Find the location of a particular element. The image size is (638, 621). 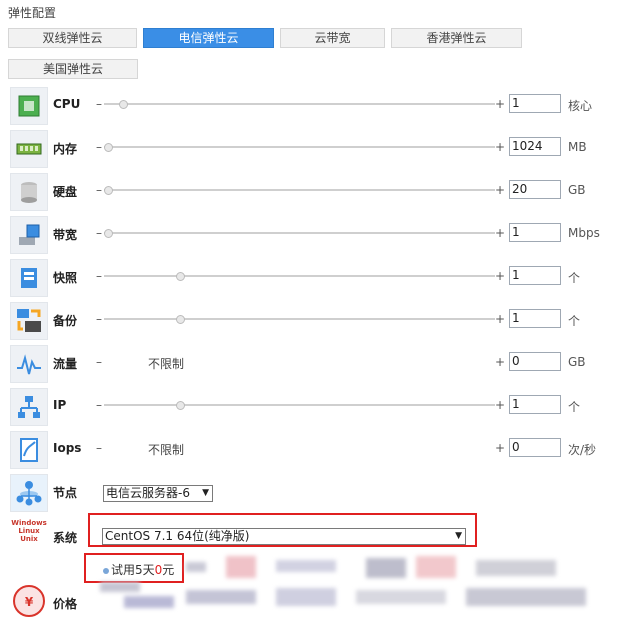

resource-row: 备份 – +1 个 is located at coordinates (319, 320).